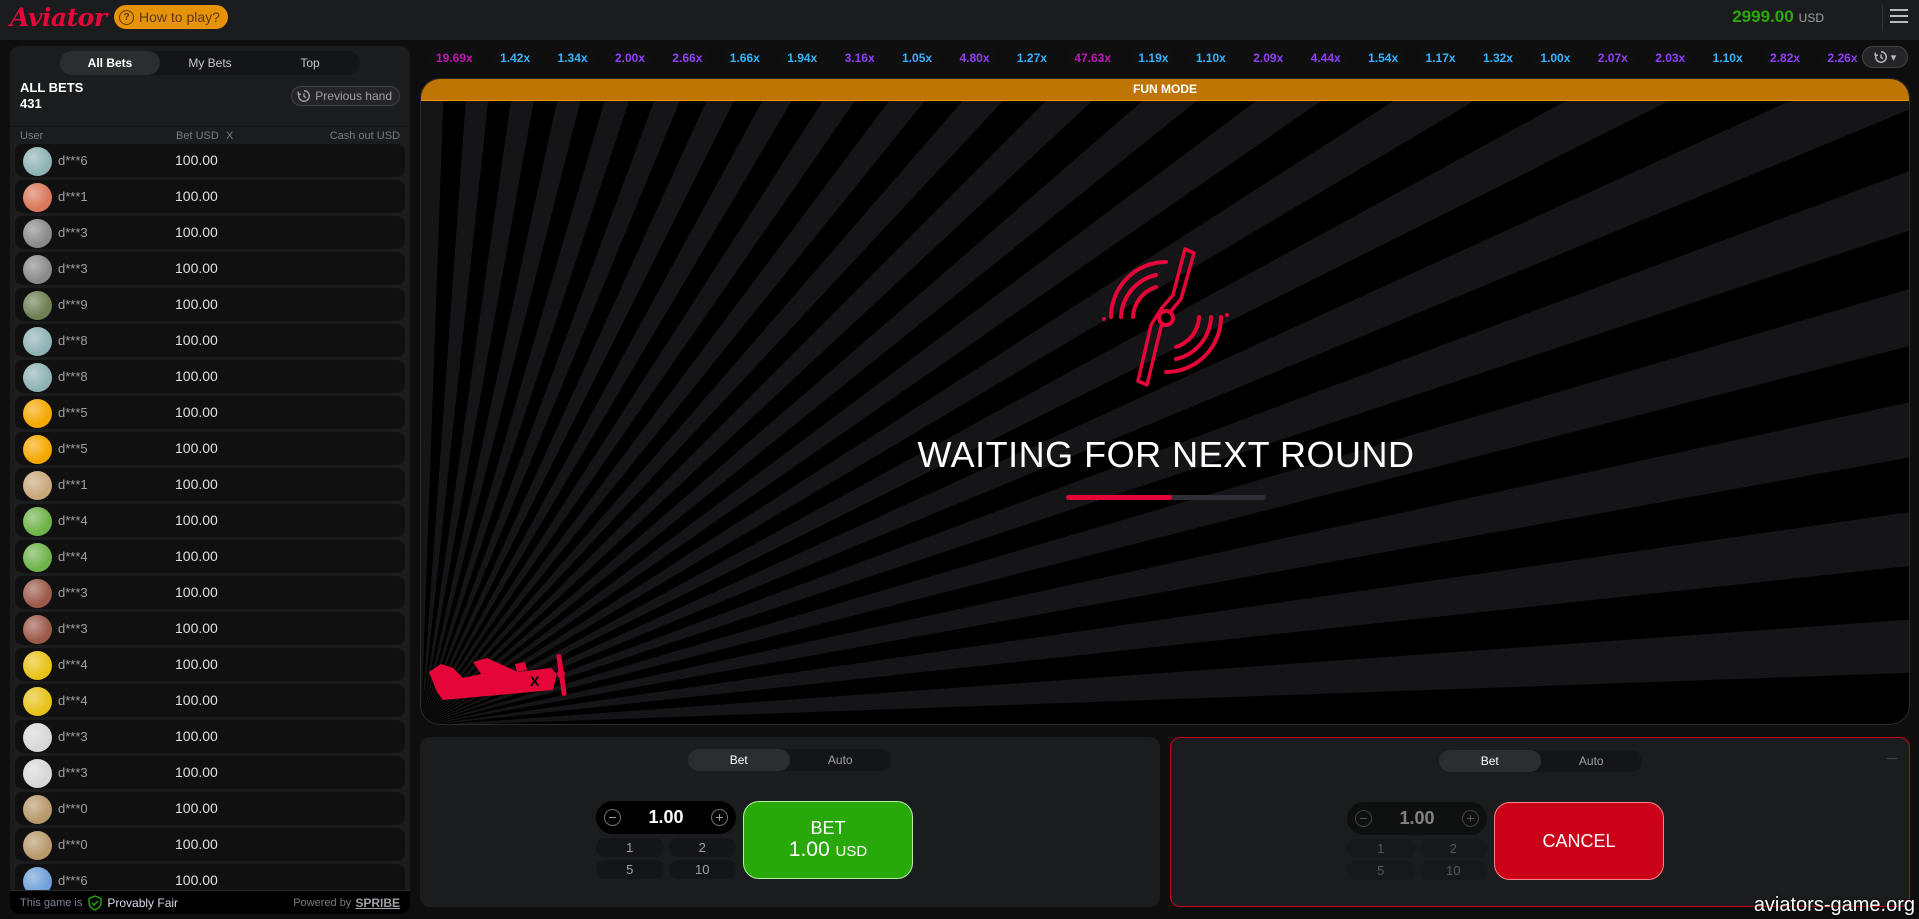  I want to click on multiplier-chip: 2.03x, so click(1670, 58).